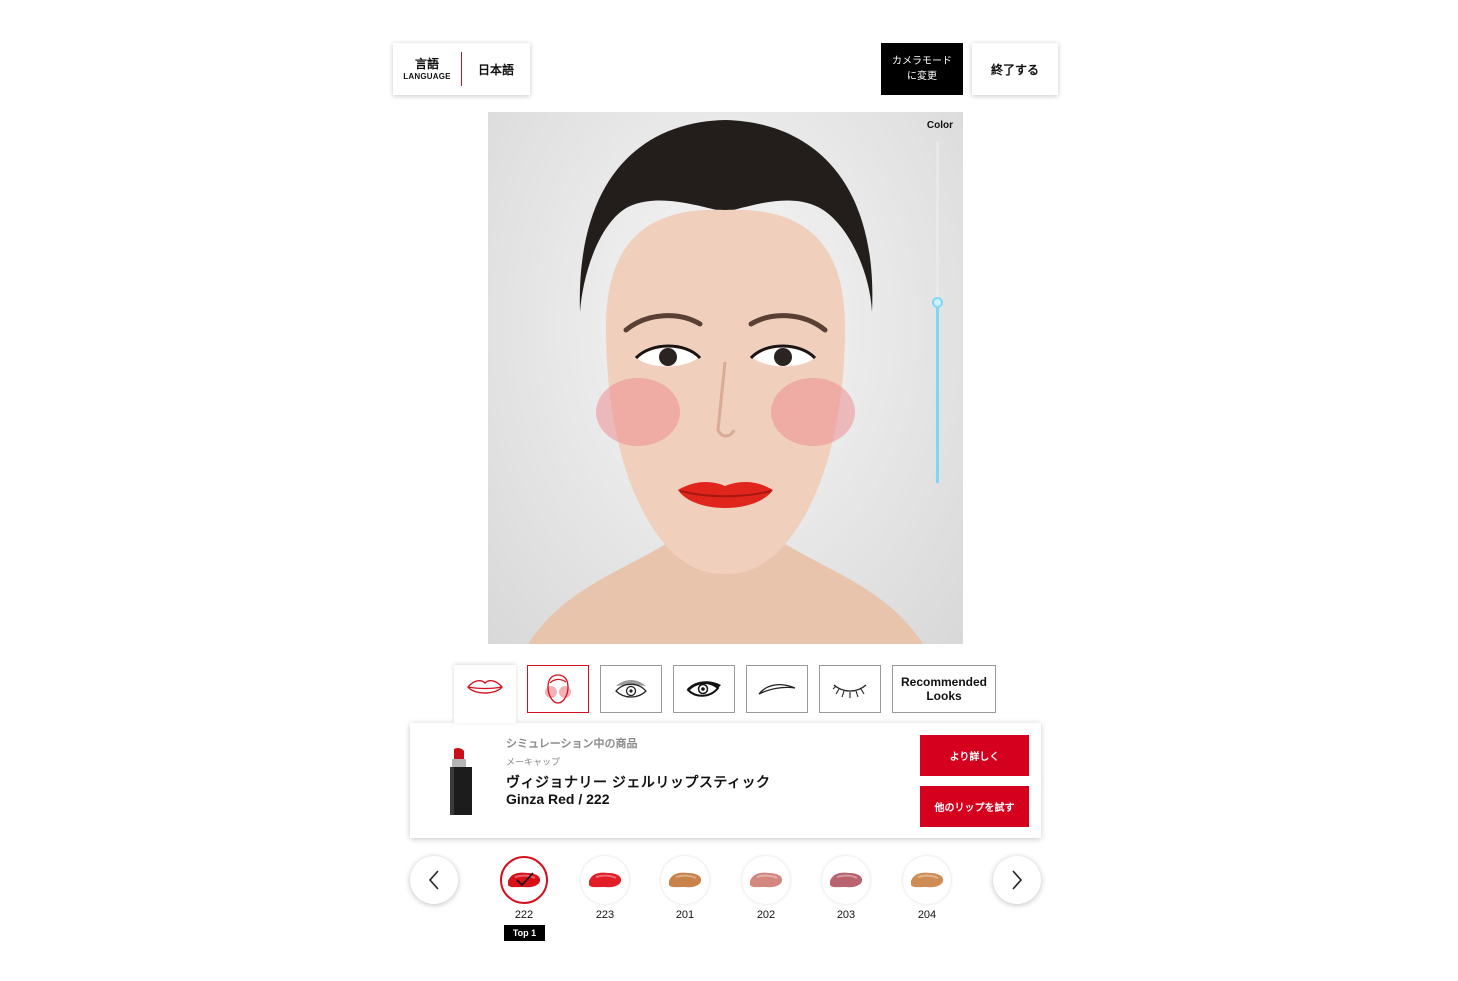  Describe the element at coordinates (524, 915) in the screenshot. I see `shade-code-label: 222` at that location.